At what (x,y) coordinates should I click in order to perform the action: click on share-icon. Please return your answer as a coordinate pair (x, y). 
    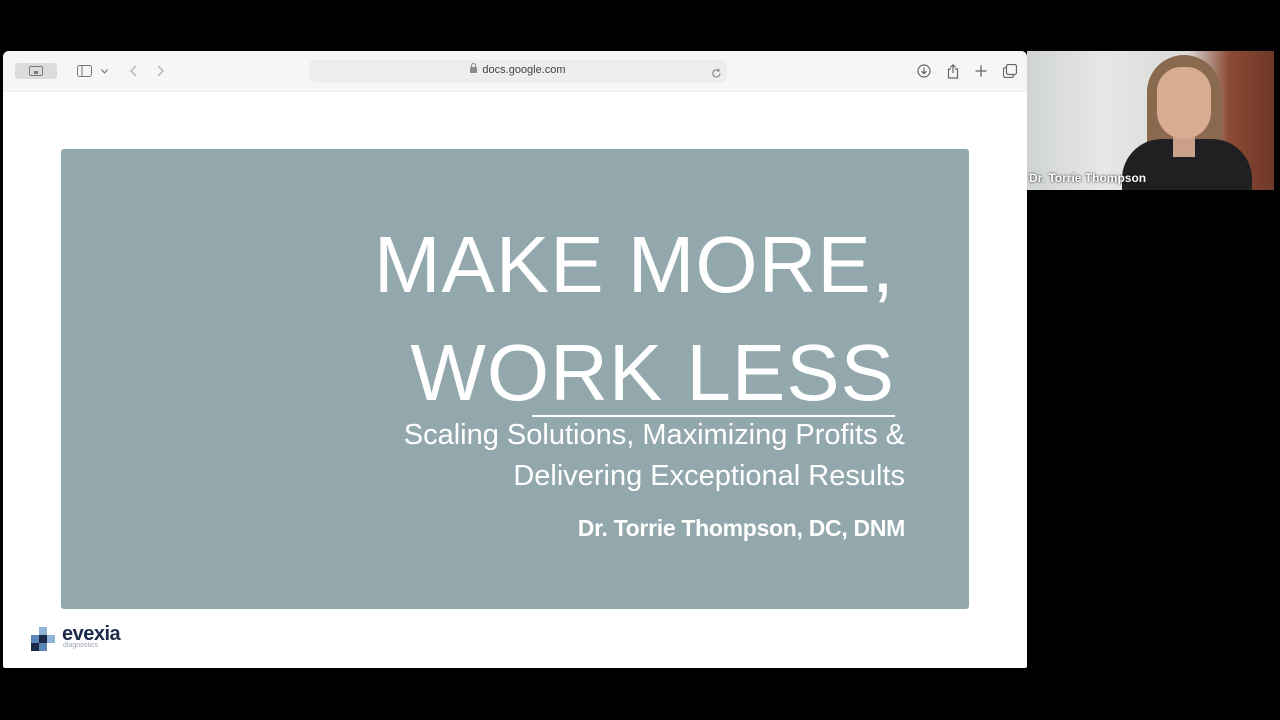
    Looking at the image, I should click on (953, 71).